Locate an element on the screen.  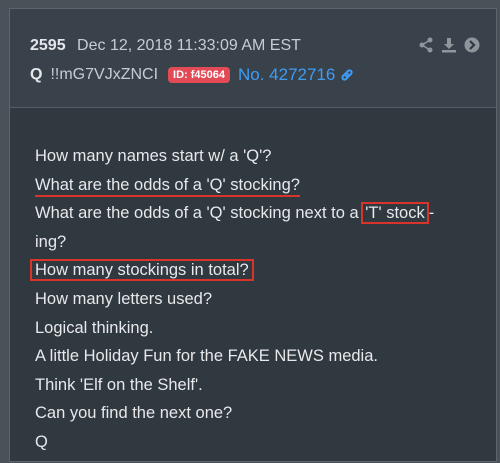
post-number-link: No. 4272716 is located at coordinates (286, 75).